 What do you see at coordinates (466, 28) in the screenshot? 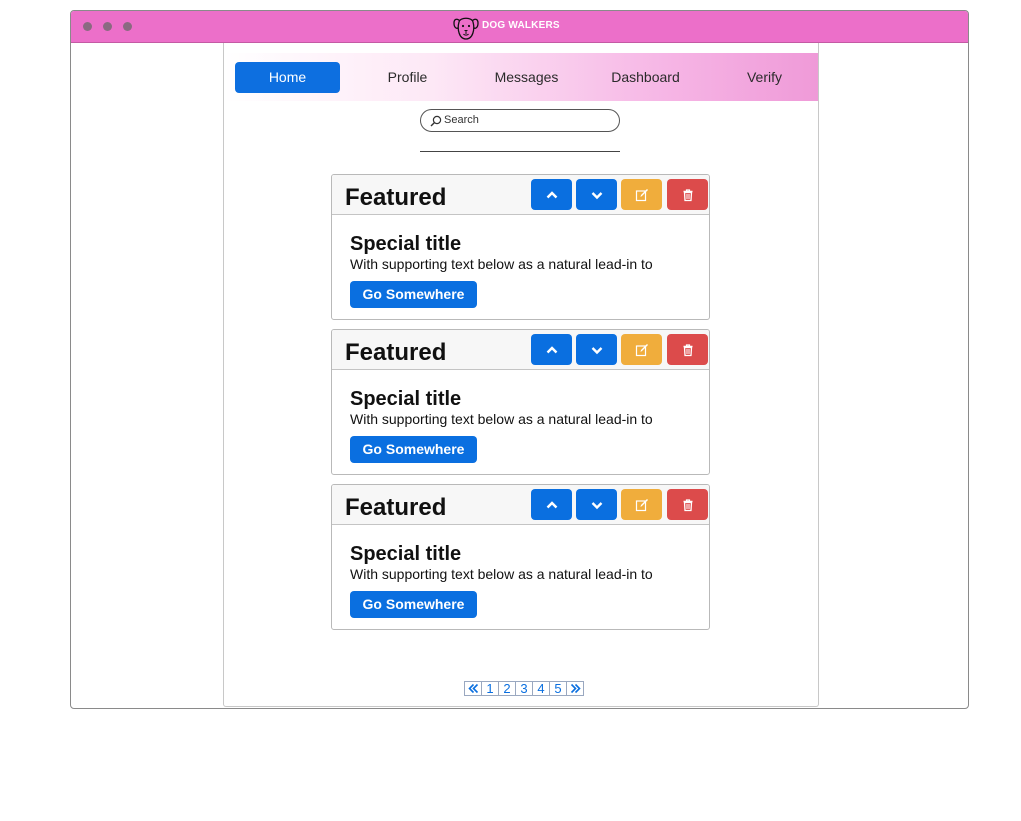
I see `dog-face-icon` at bounding box center [466, 28].